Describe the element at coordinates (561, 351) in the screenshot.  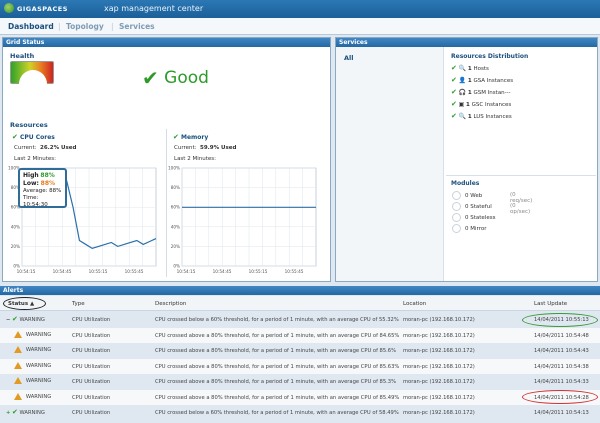
I see `alert-last-update: 14/04/2011 10:54:43` at that location.